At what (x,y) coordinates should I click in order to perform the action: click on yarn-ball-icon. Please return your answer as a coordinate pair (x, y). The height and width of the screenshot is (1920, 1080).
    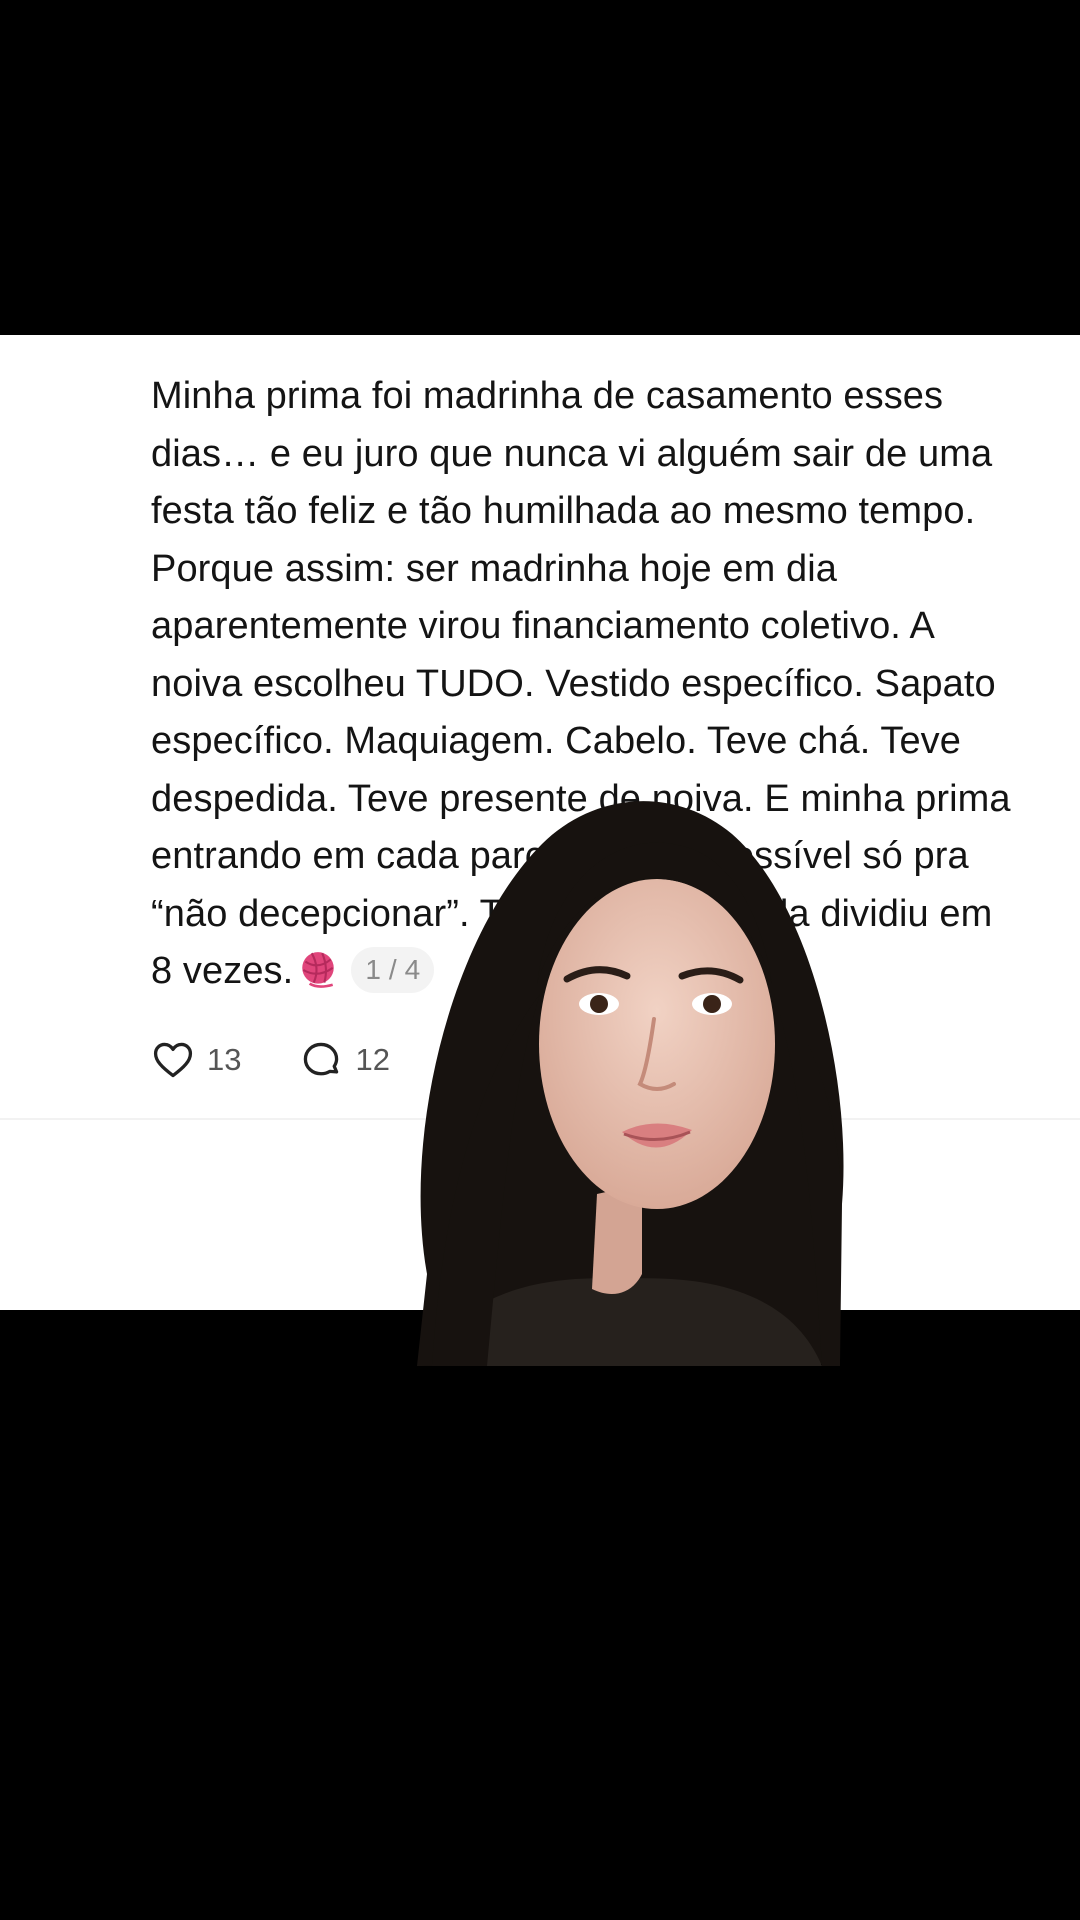
    Looking at the image, I should click on (318, 970).